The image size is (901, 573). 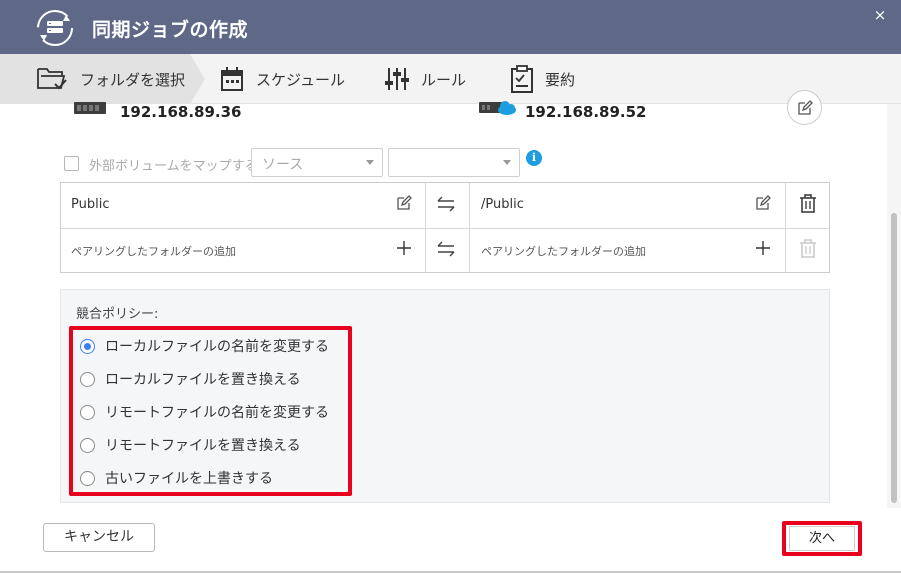 What do you see at coordinates (444, 79) in the screenshot?
I see `step-label: ルール` at bounding box center [444, 79].